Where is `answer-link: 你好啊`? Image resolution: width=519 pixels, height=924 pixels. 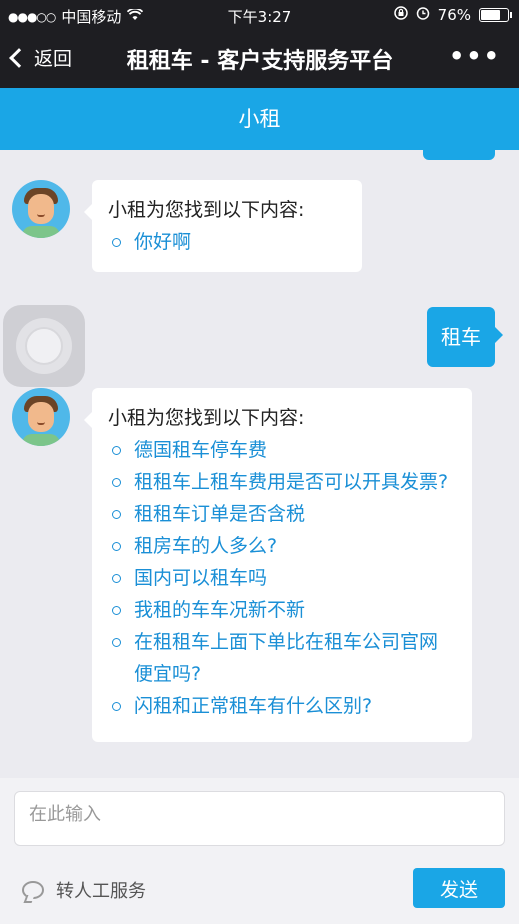
answer-link: 你好啊 is located at coordinates (227, 242).